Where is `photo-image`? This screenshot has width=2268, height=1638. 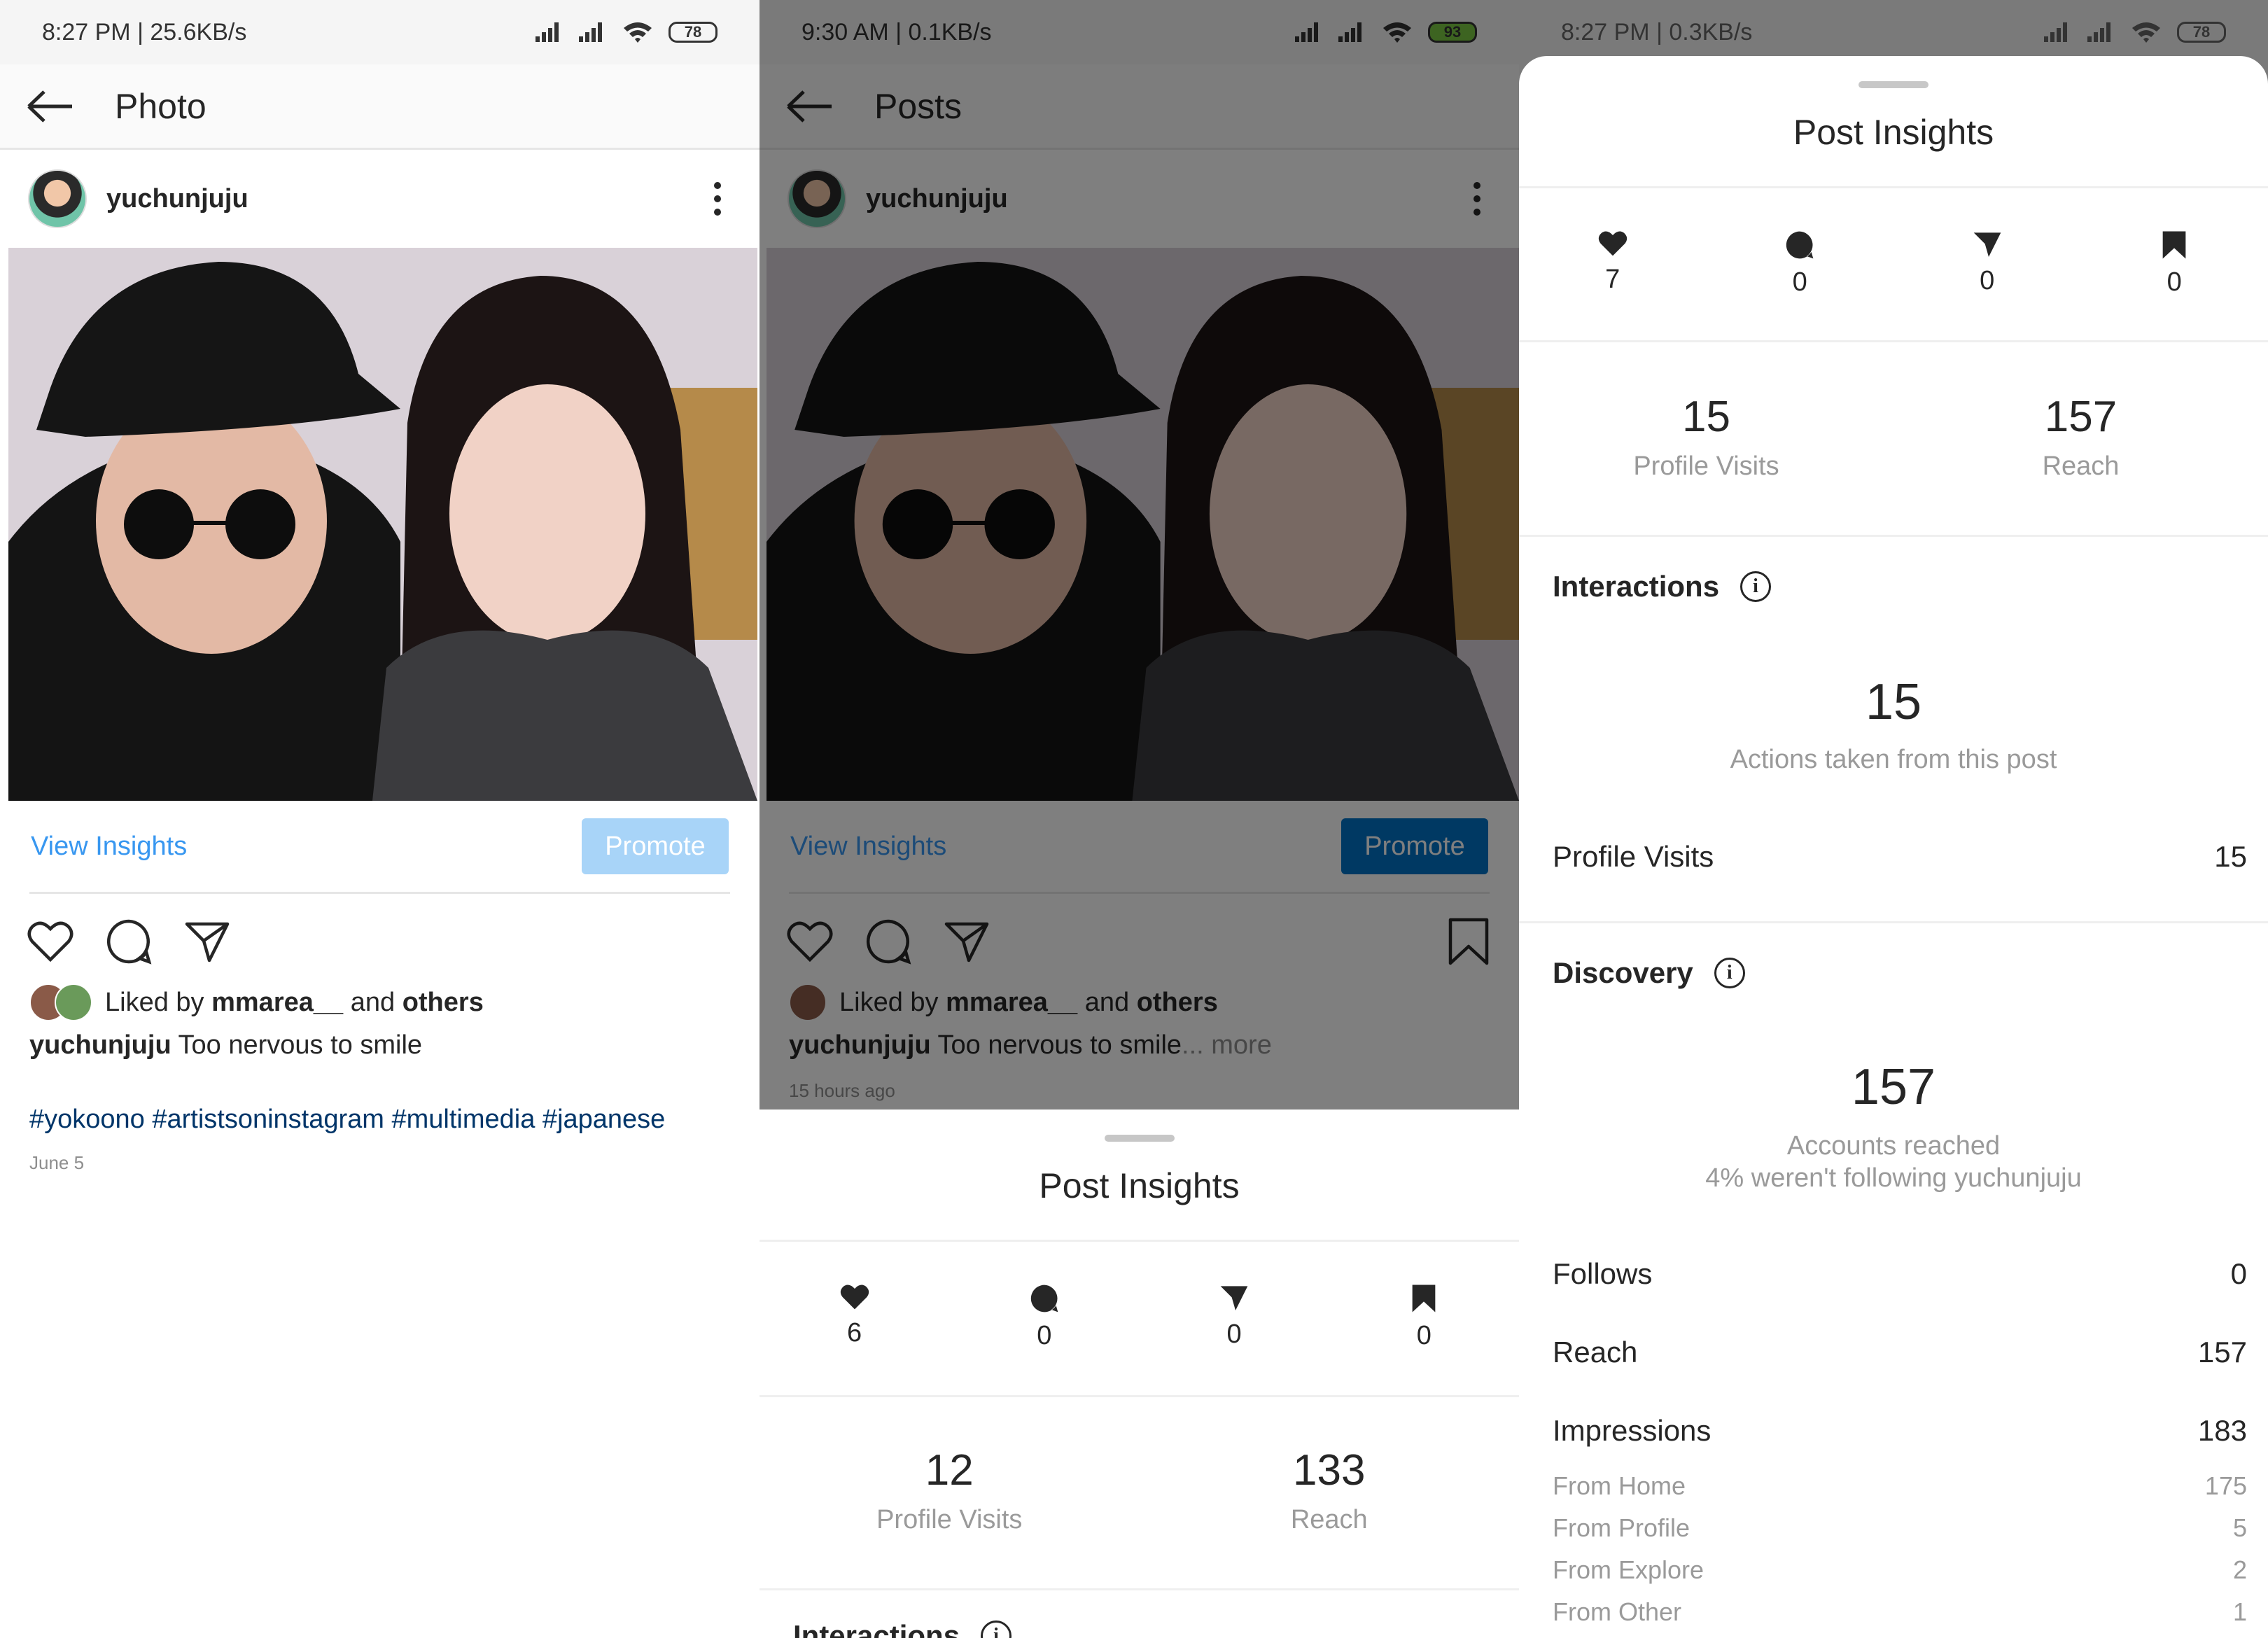 photo-image is located at coordinates (382, 524).